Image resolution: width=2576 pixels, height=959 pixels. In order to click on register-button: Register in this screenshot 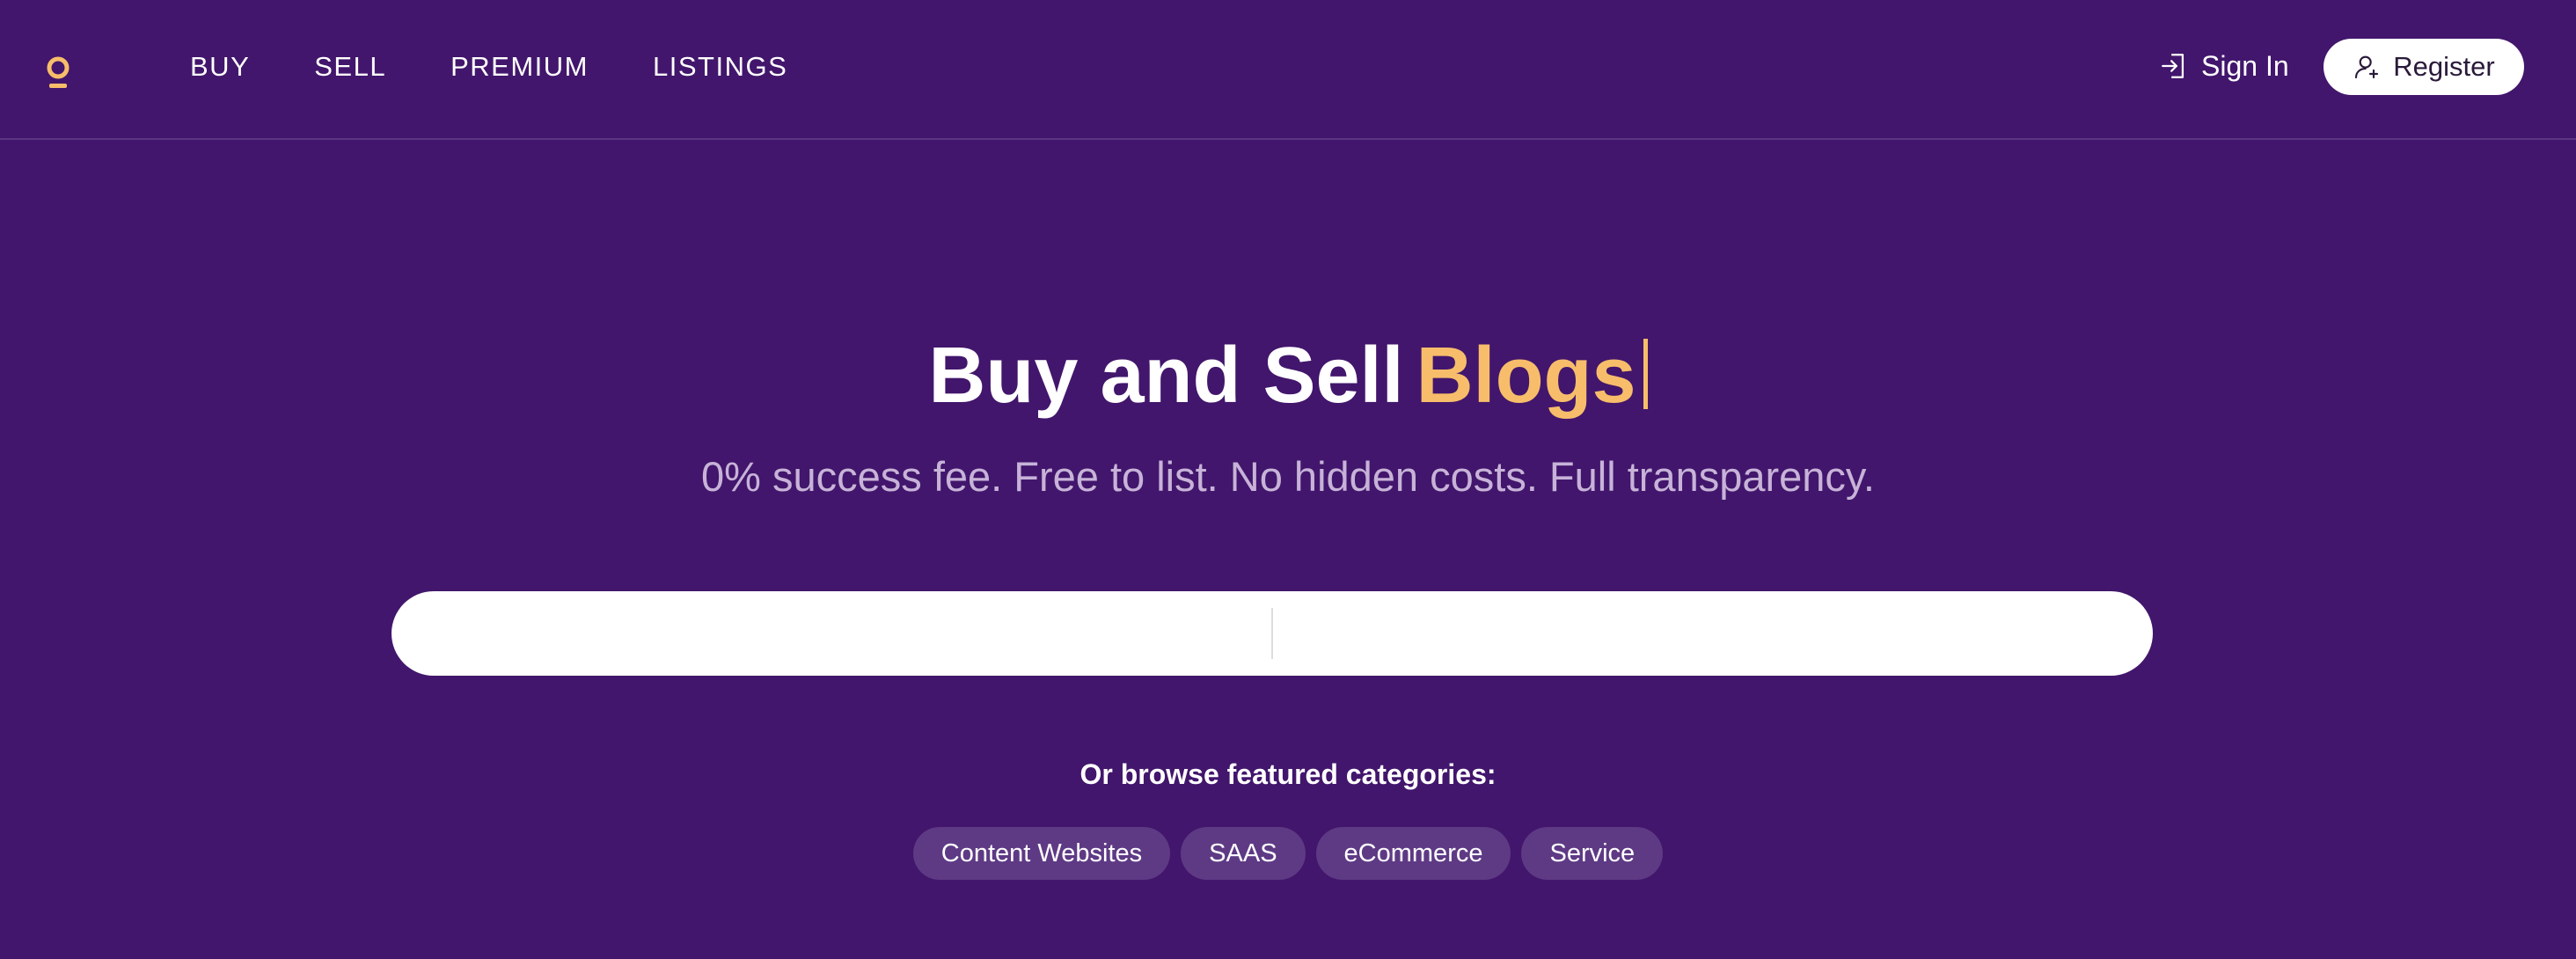, I will do `click(2424, 67)`.